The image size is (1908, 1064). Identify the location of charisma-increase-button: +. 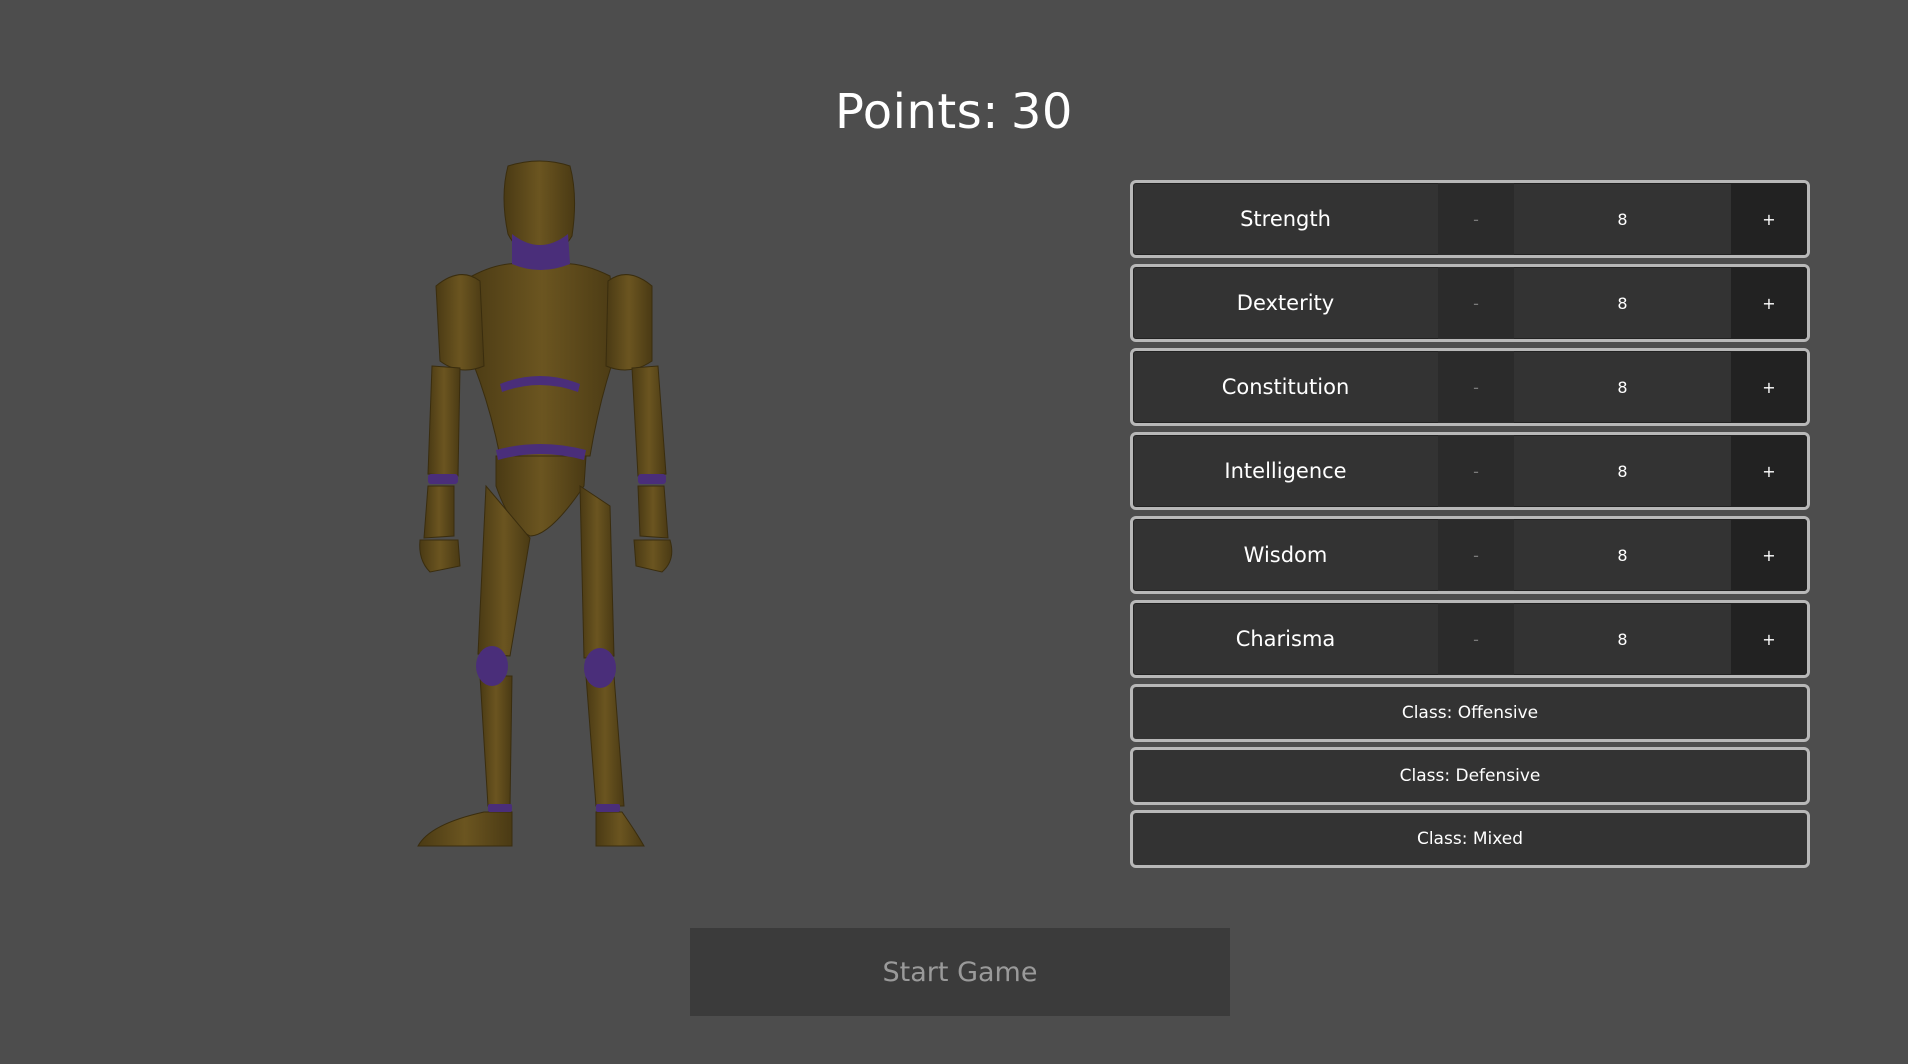
(1769, 639).